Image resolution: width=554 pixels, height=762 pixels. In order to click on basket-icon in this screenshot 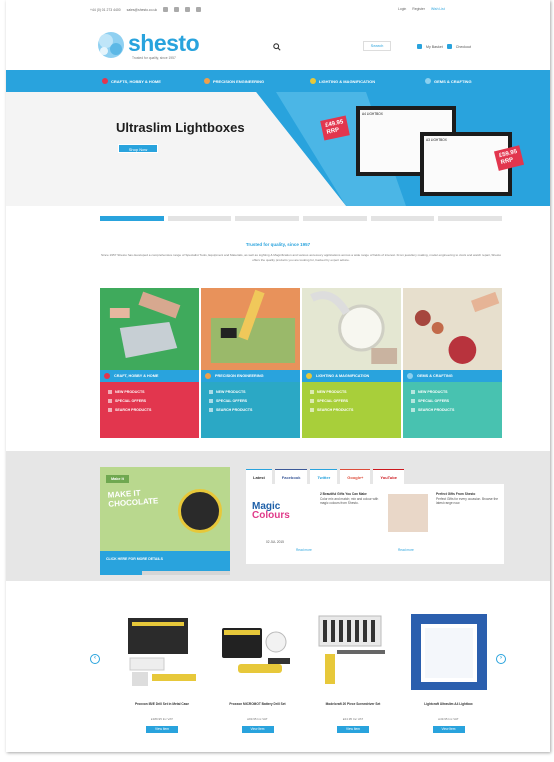, I will do `click(419, 46)`.